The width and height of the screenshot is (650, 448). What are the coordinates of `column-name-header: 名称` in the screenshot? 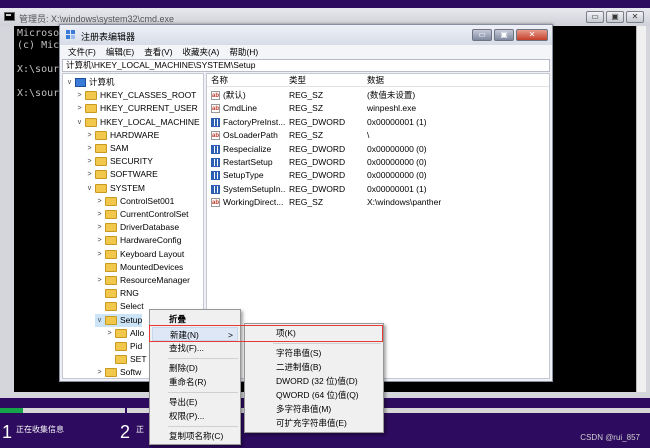 It's located at (219, 80).